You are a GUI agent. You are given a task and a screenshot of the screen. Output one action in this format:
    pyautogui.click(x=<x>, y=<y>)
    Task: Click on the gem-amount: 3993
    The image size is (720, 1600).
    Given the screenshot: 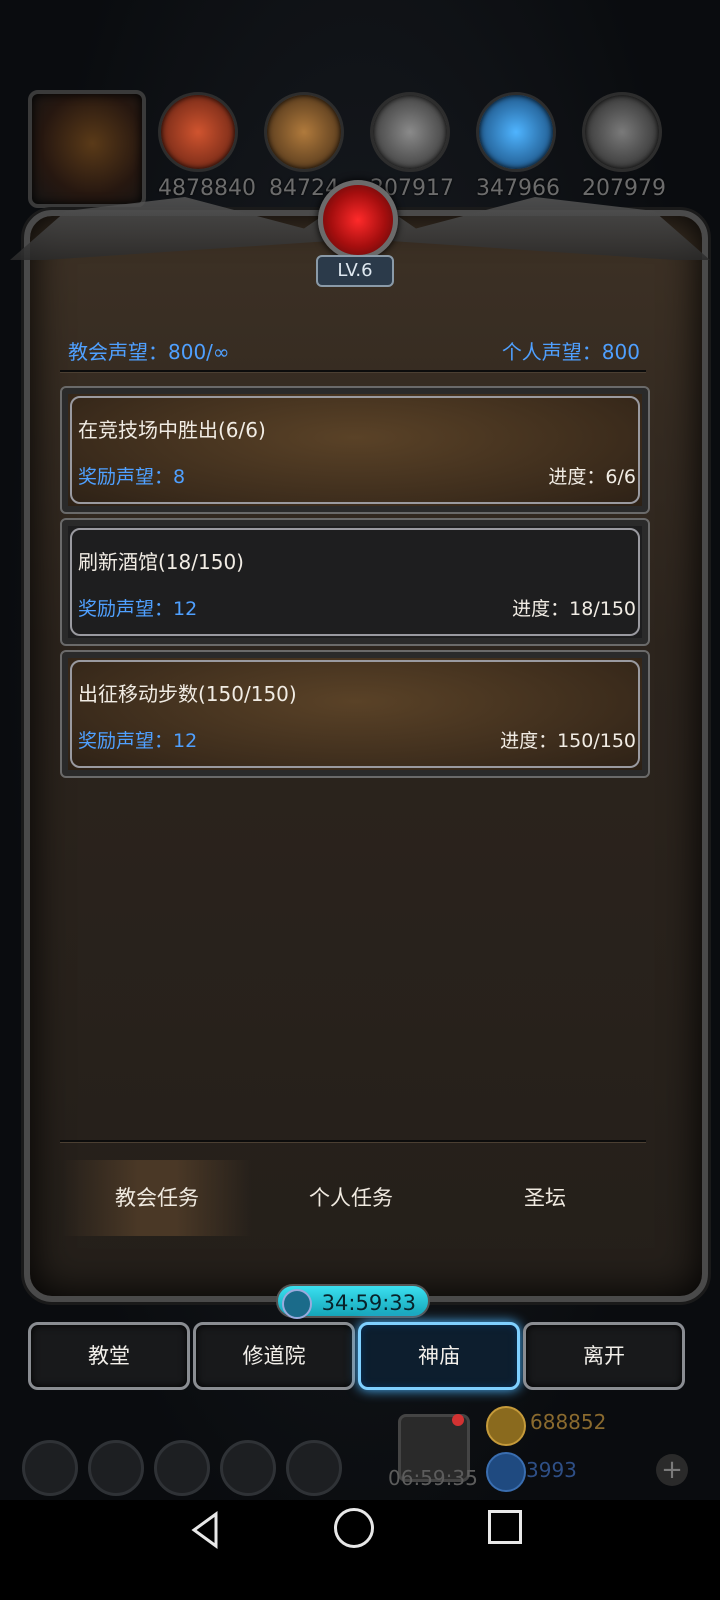 What is the action you would take?
    pyautogui.click(x=551, y=1470)
    